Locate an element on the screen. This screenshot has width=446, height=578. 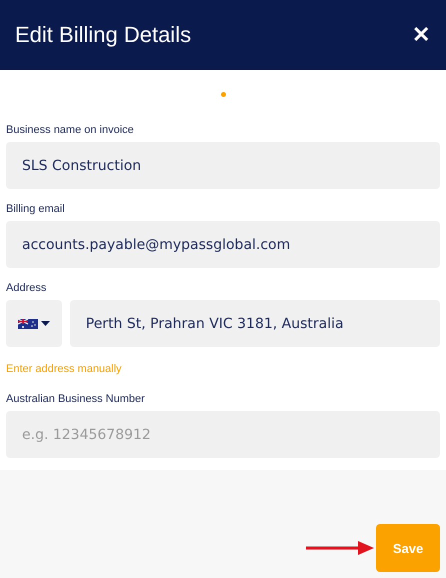
field-label: Australian Business Number is located at coordinates (76, 399).